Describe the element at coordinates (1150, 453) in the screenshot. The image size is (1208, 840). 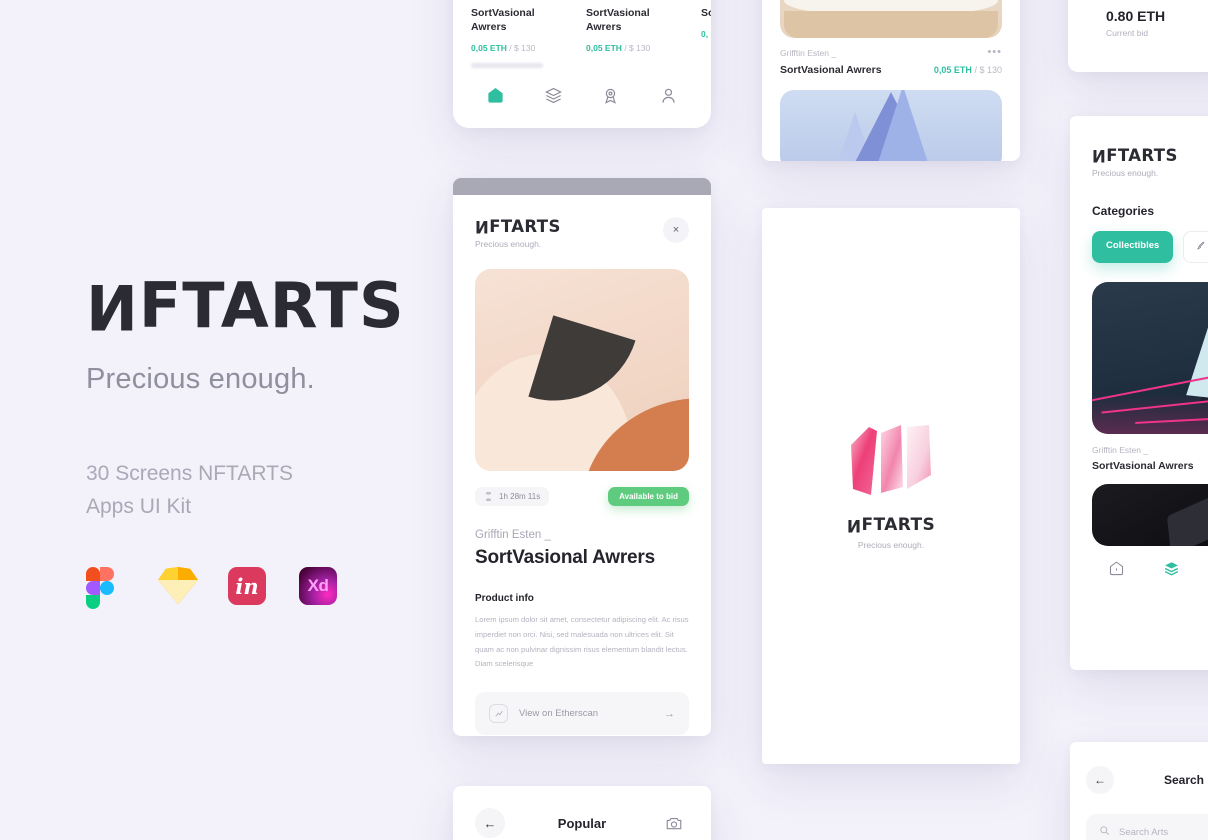
I see `nft-card-info: Grifftin Esten _ SortVasional Awrers` at that location.